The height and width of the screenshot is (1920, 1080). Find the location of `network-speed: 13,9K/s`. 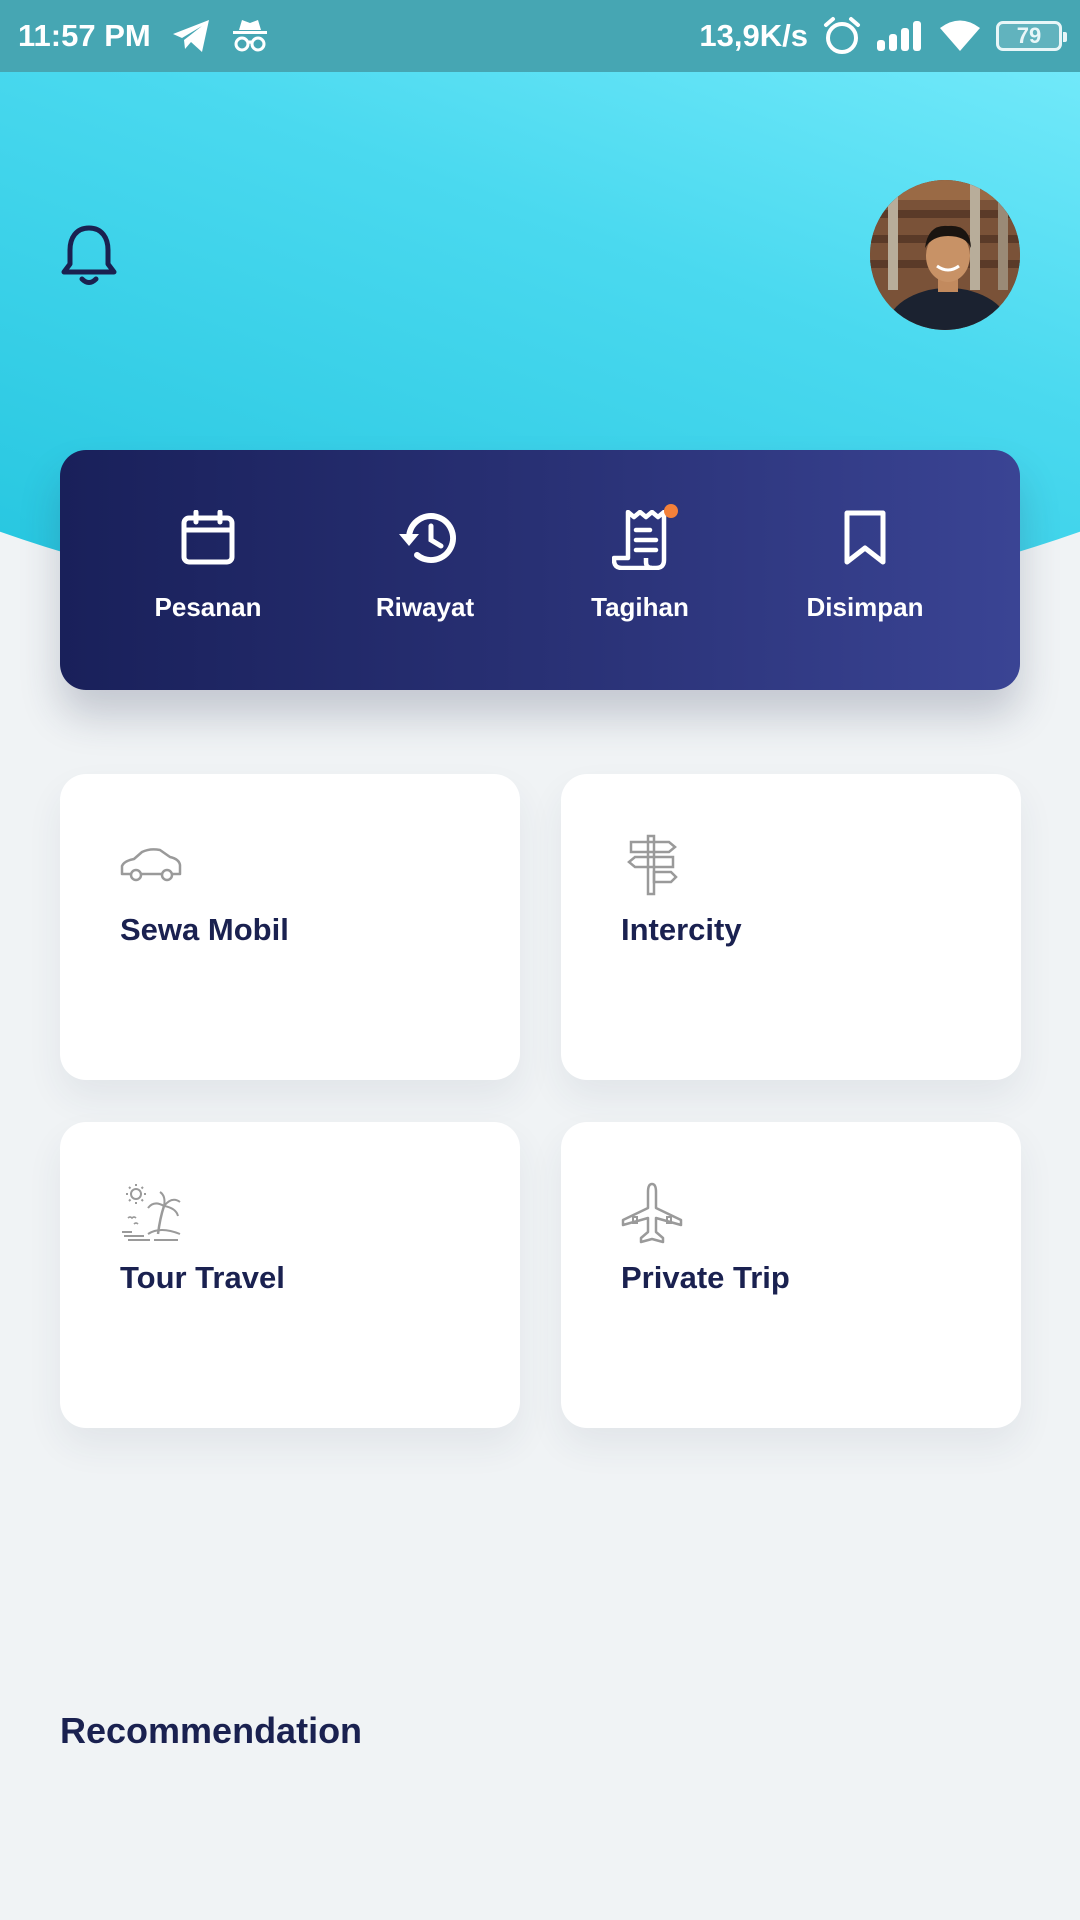

network-speed: 13,9K/s is located at coordinates (753, 35).